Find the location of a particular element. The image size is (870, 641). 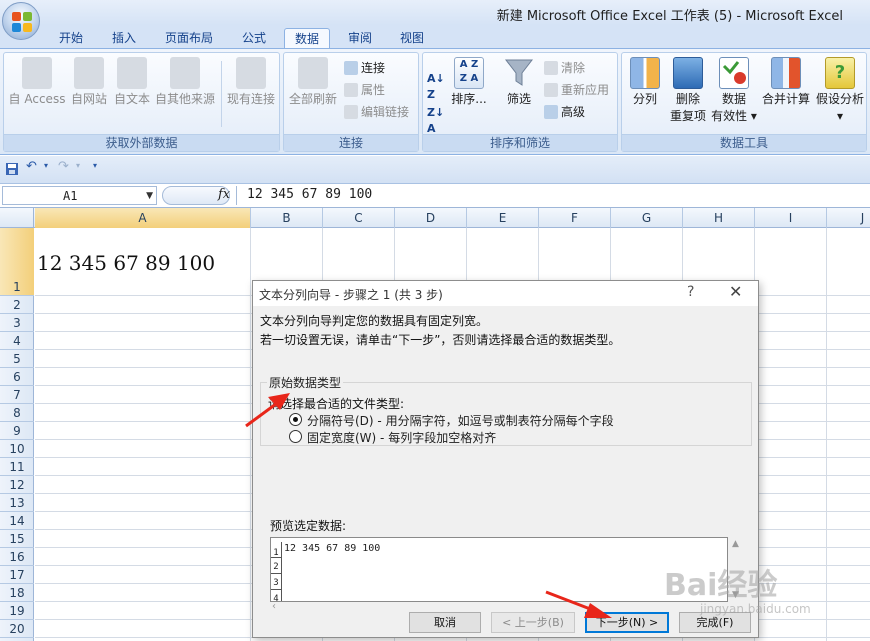

row-header: 7 is located at coordinates (17, 395).